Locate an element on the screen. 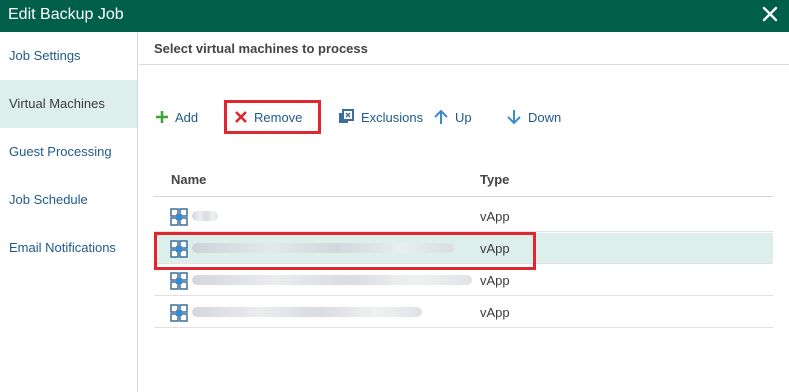 Image resolution: width=789 pixels, height=392 pixels. table-row-selected: vApp is located at coordinates (463, 248).